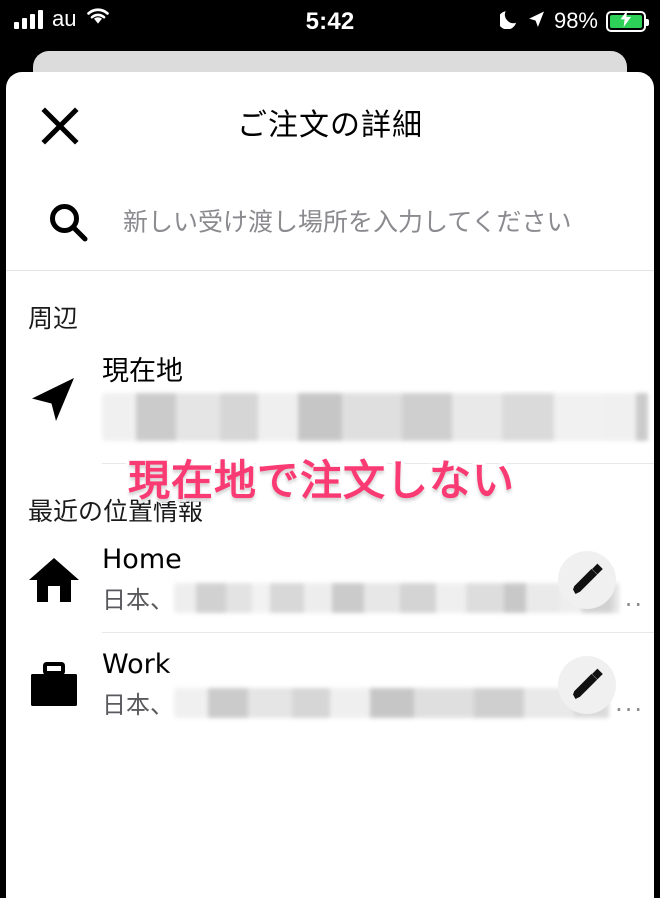 This screenshot has height=898, width=660. What do you see at coordinates (627, 21) in the screenshot?
I see `battery-charging-icon` at bounding box center [627, 21].